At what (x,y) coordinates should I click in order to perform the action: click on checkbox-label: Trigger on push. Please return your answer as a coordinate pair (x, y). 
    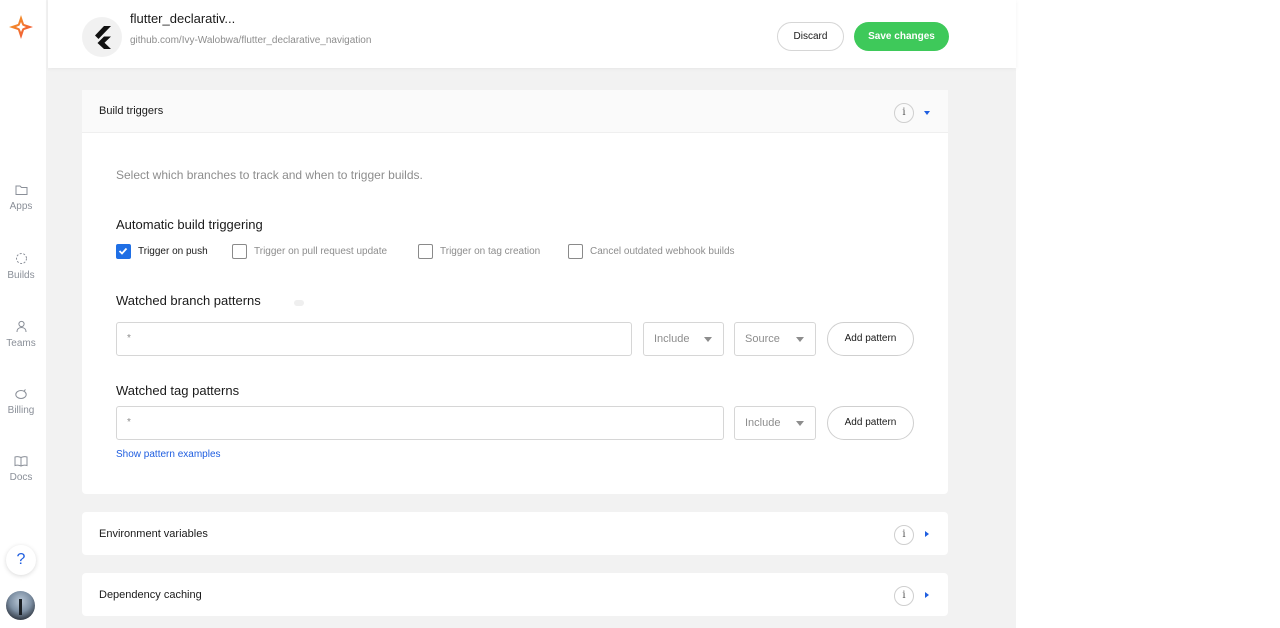
    Looking at the image, I should click on (173, 251).